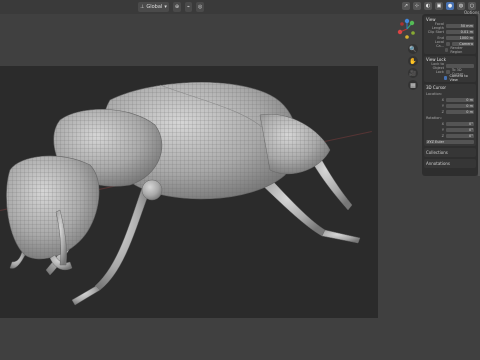  What do you see at coordinates (442, 100) in the screenshot?
I see `loc-x-label: X` at bounding box center [442, 100].